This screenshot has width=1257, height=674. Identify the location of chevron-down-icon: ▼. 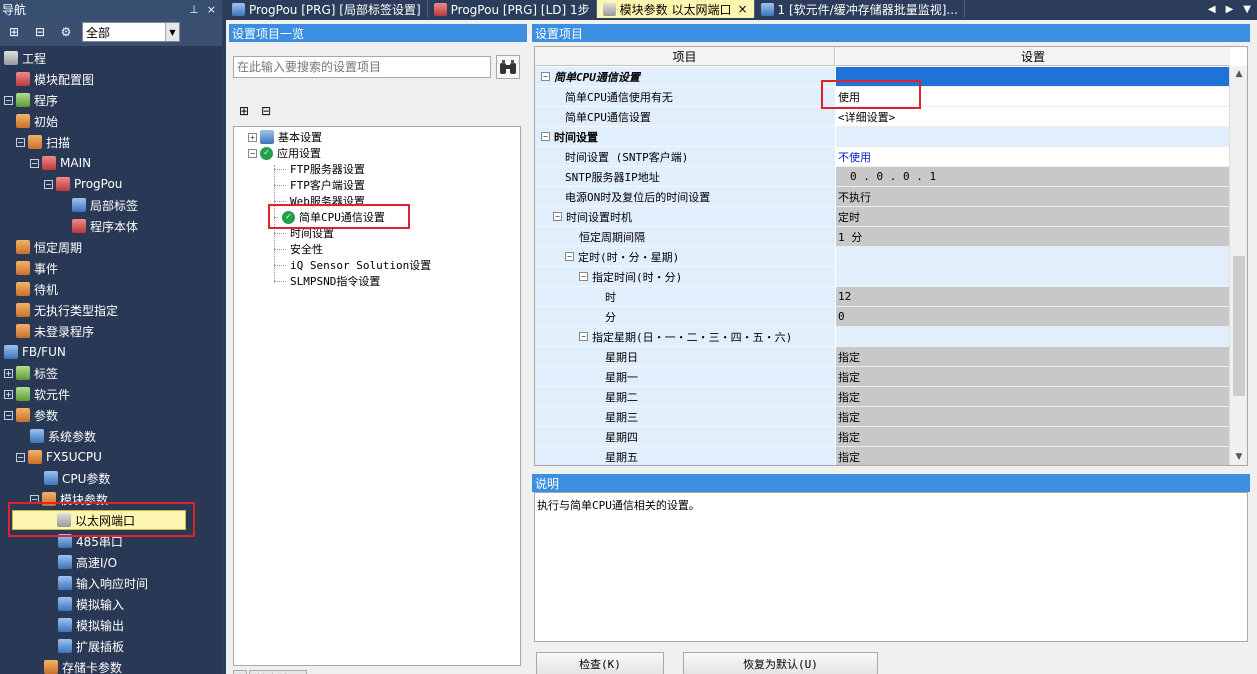
(172, 32).